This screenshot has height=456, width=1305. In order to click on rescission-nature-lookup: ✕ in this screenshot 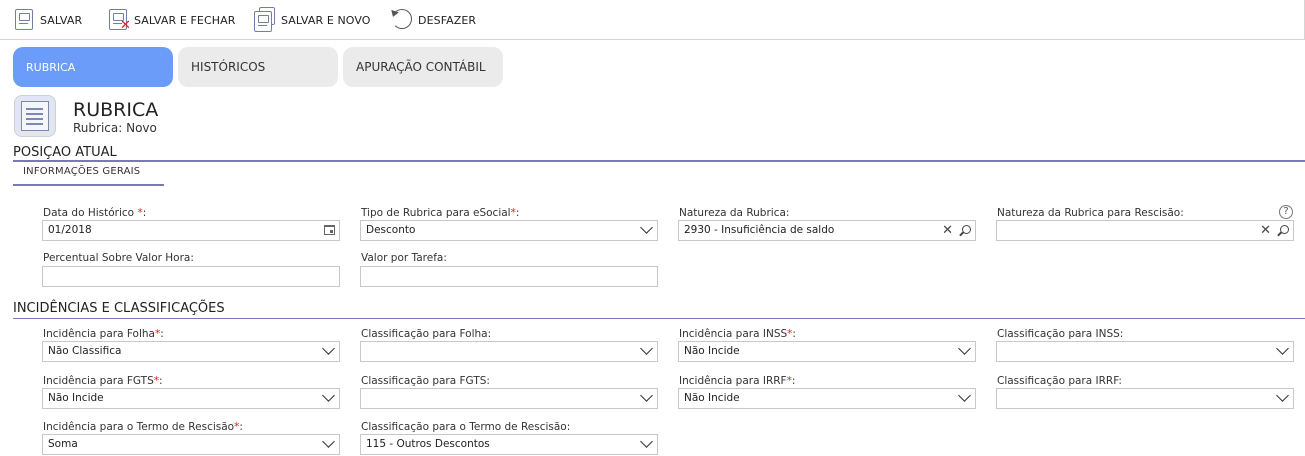, I will do `click(1145, 230)`.